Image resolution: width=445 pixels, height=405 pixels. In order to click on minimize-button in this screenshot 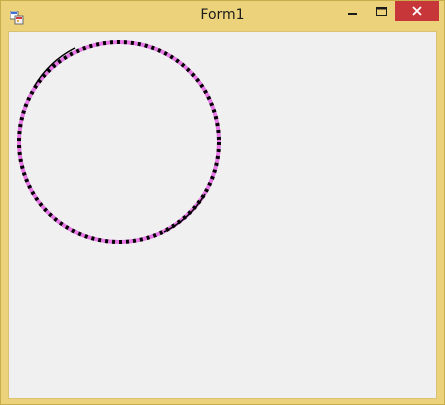, I will do `click(353, 11)`.